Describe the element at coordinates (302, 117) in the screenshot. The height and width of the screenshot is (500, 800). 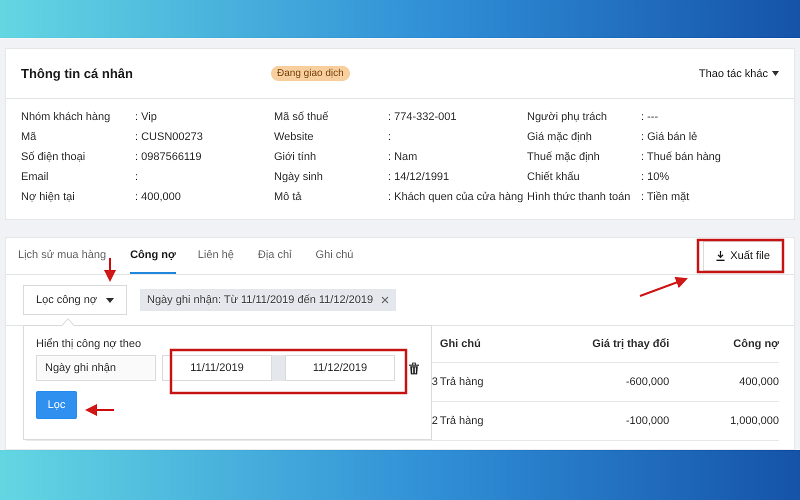
I see `field-label: Mã số thuế` at that location.